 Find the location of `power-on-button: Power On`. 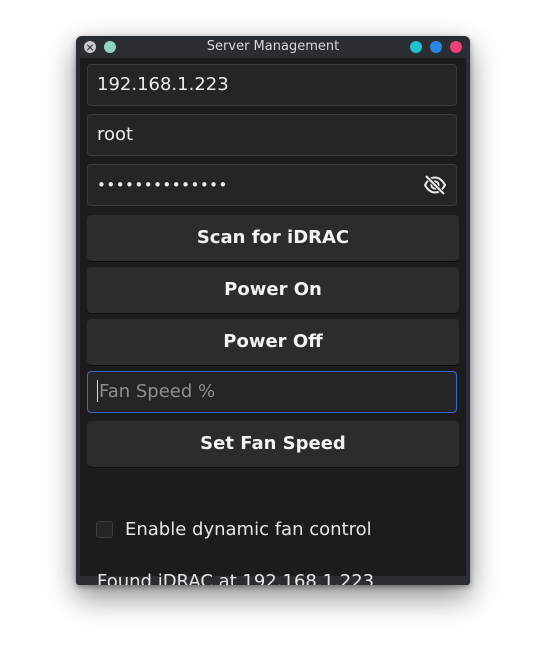

power-on-button: Power On is located at coordinates (273, 290).